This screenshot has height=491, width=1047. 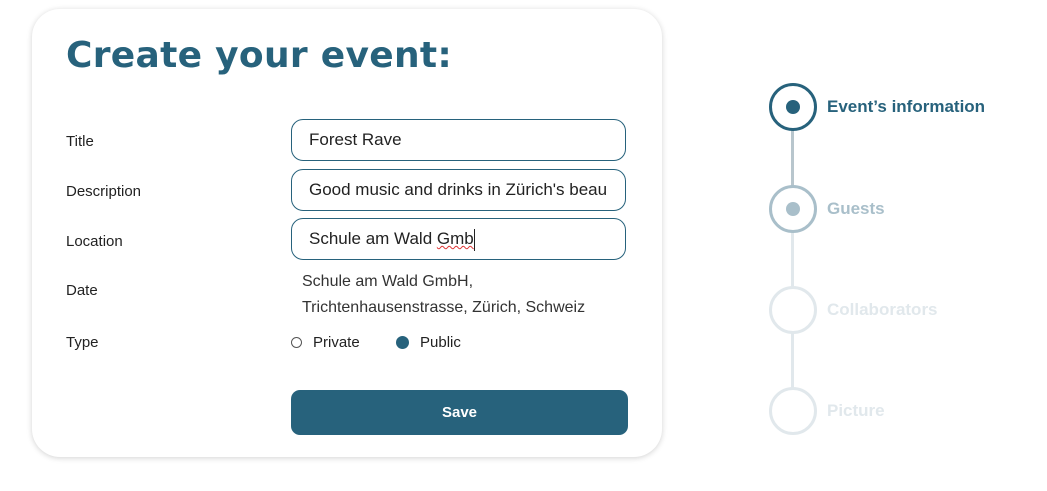 I want to click on location-label: Location, so click(x=94, y=241).